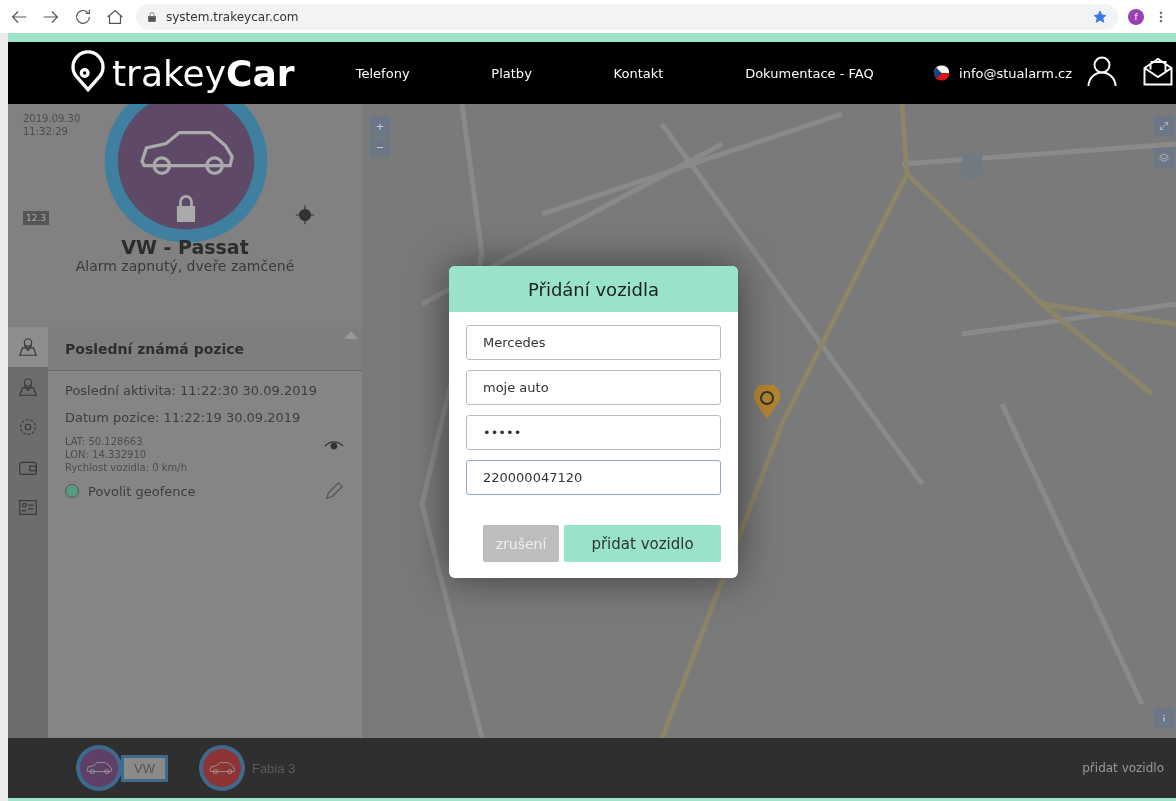 This screenshot has width=1176, height=801. I want to click on longitude-text: LON: 14.332910, so click(106, 454).